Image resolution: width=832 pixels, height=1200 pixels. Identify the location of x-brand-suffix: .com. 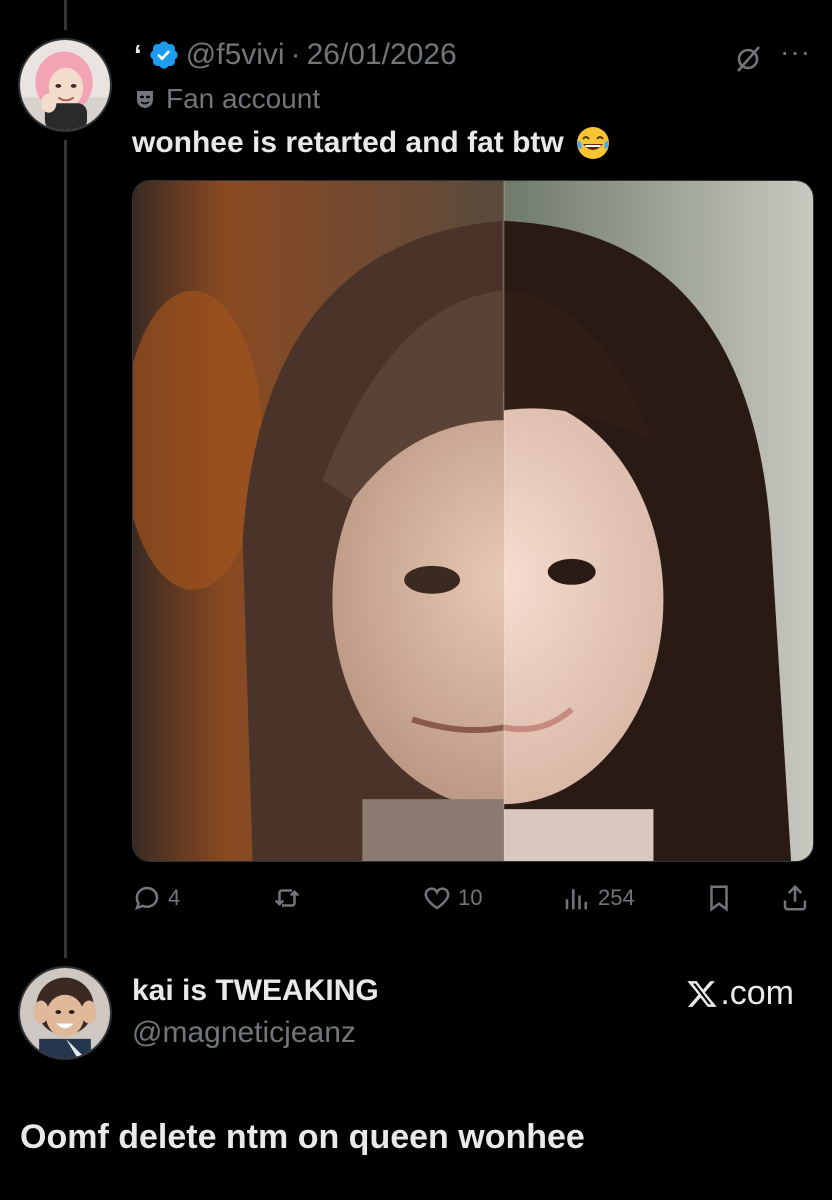
(757, 993).